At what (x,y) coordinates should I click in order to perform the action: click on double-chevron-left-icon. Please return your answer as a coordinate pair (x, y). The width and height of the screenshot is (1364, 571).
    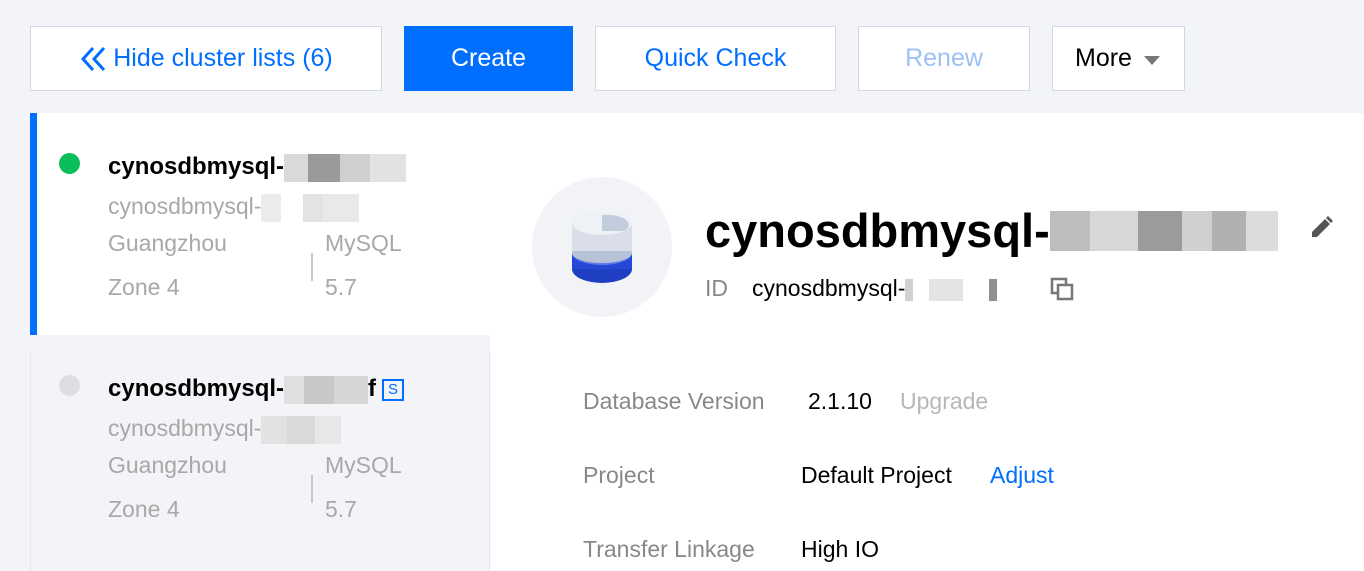
    Looking at the image, I should click on (93, 58).